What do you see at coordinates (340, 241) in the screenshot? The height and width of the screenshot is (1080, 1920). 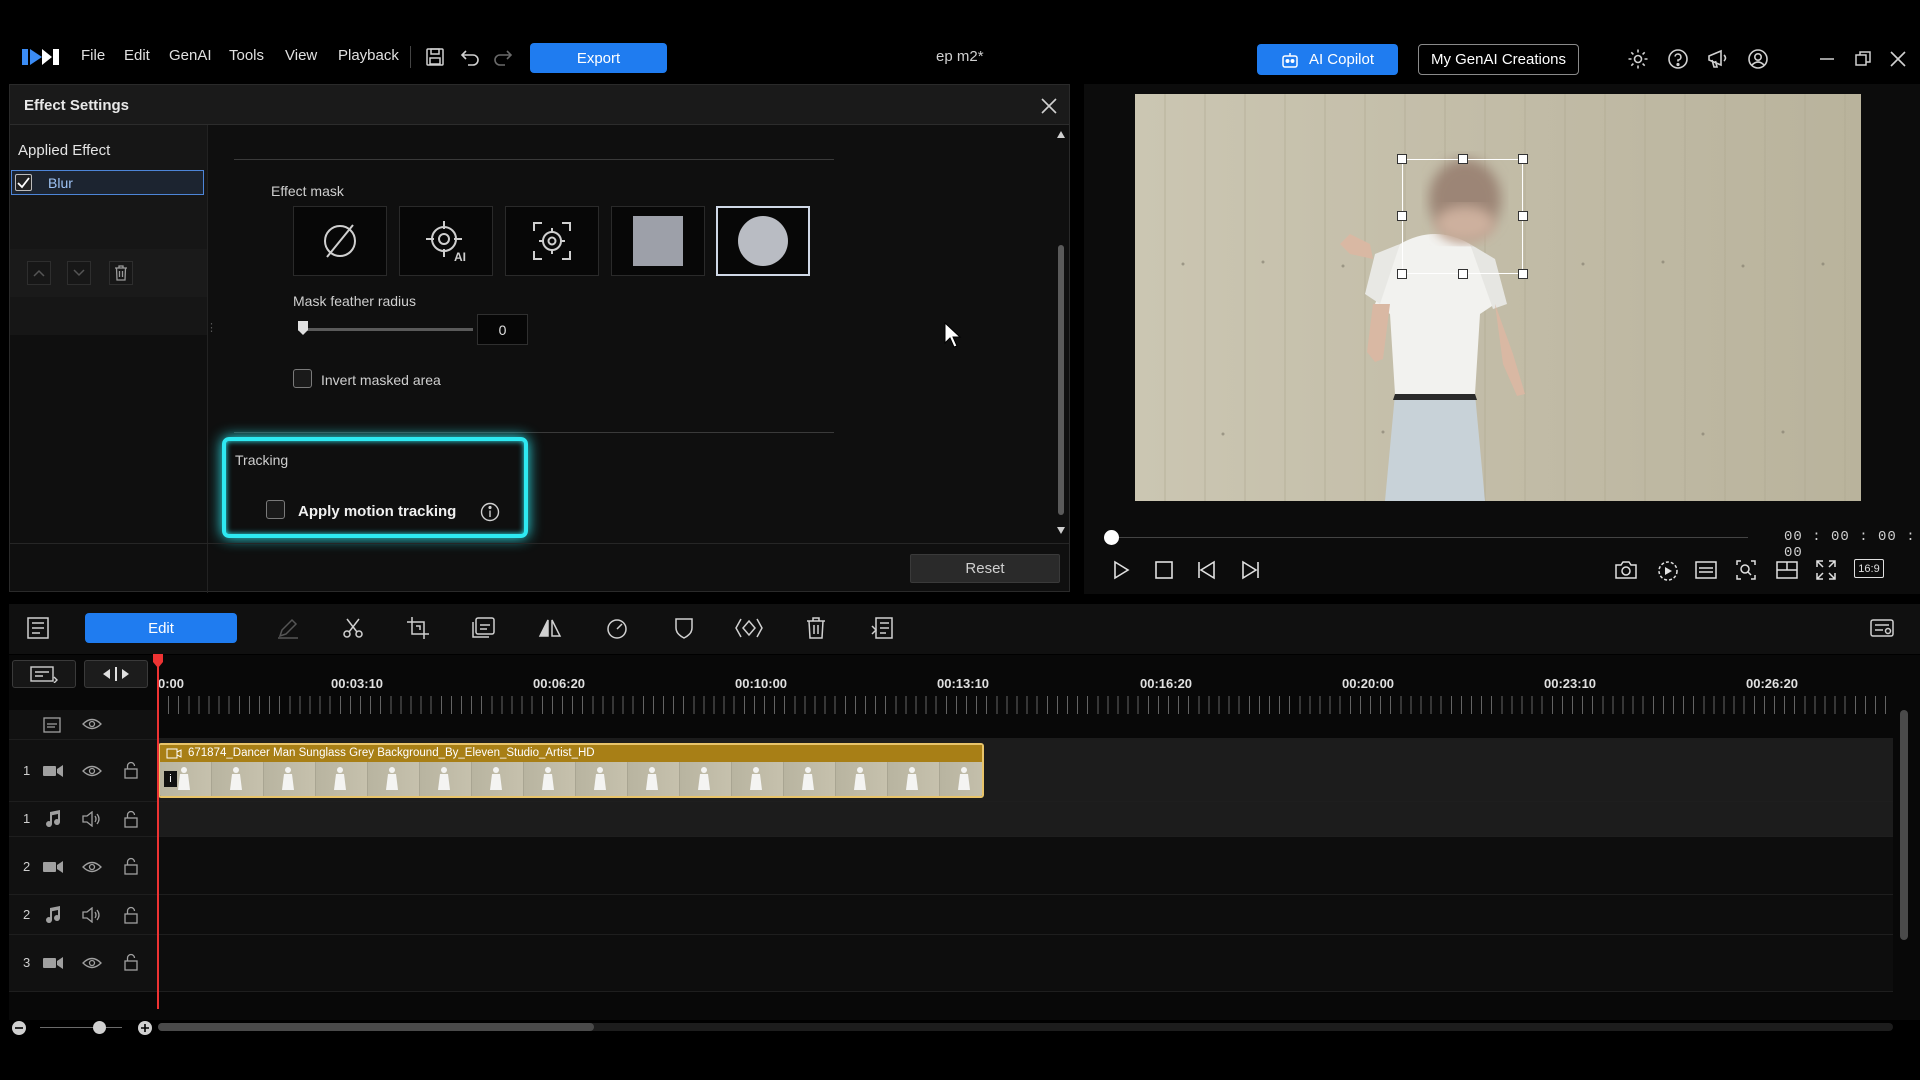 I see `mask-none-button` at bounding box center [340, 241].